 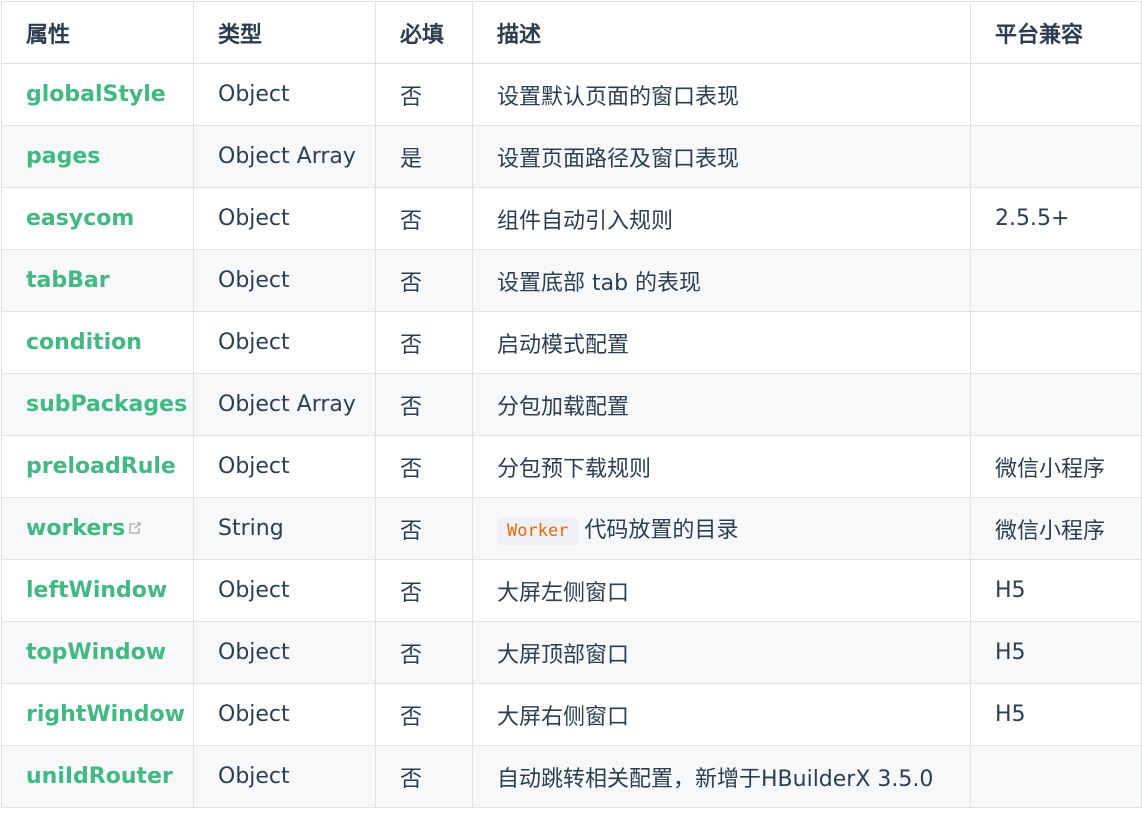 I want to click on cell-desc: 设置底部 tab 的表现, so click(x=721, y=280).